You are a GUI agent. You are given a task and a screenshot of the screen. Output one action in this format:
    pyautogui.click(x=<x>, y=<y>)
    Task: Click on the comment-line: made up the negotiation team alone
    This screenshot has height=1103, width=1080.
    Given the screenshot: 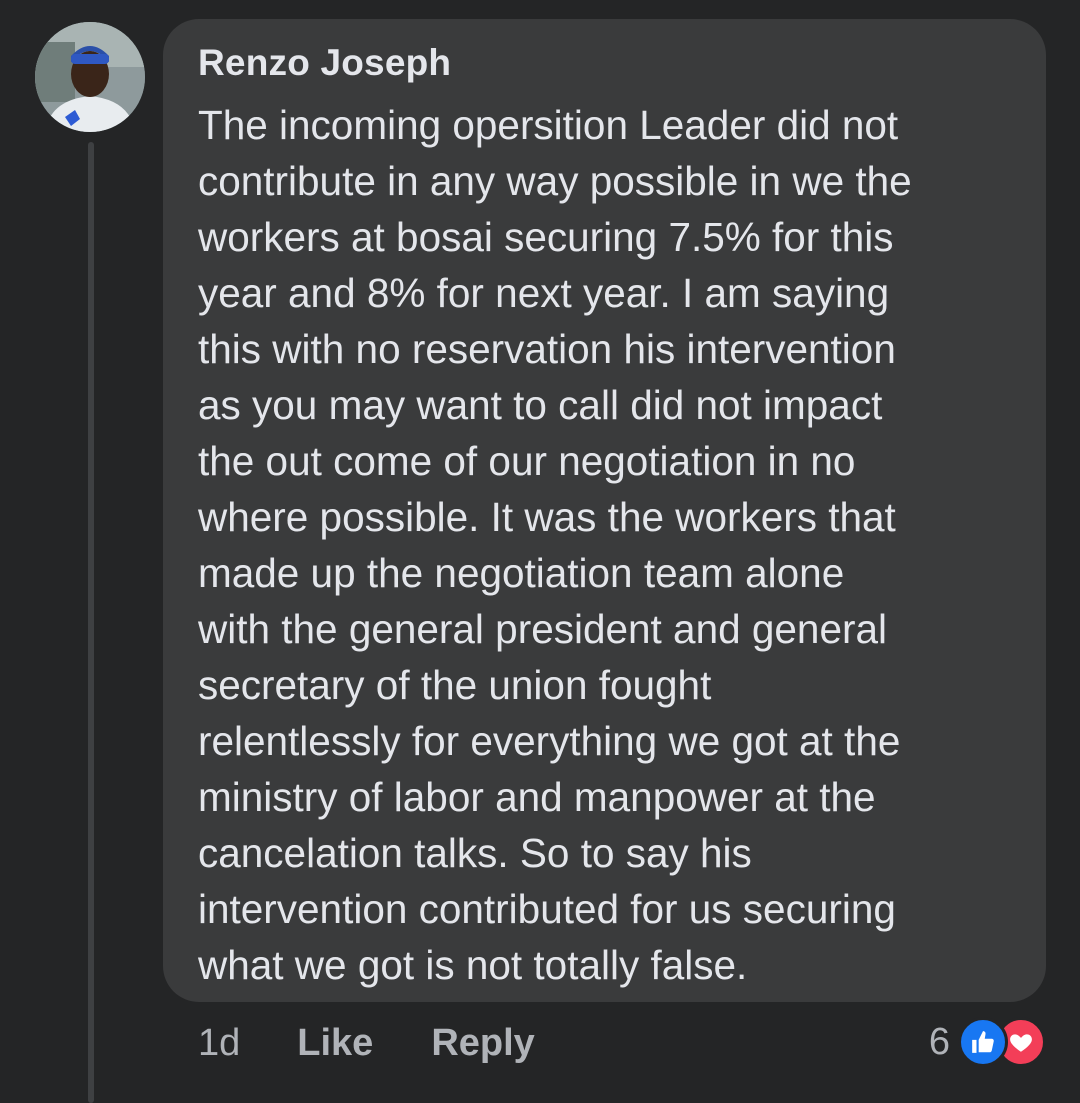 What is the action you would take?
    pyautogui.click(x=521, y=573)
    